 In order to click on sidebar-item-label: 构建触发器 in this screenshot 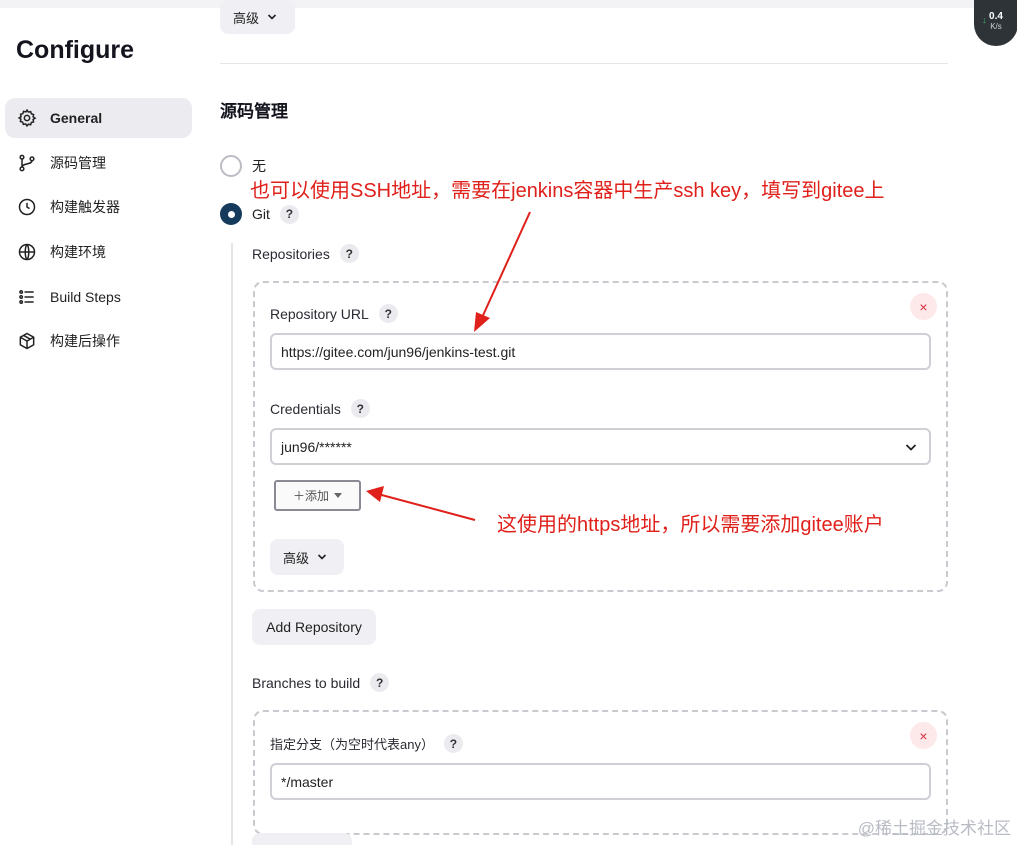, I will do `click(85, 207)`.